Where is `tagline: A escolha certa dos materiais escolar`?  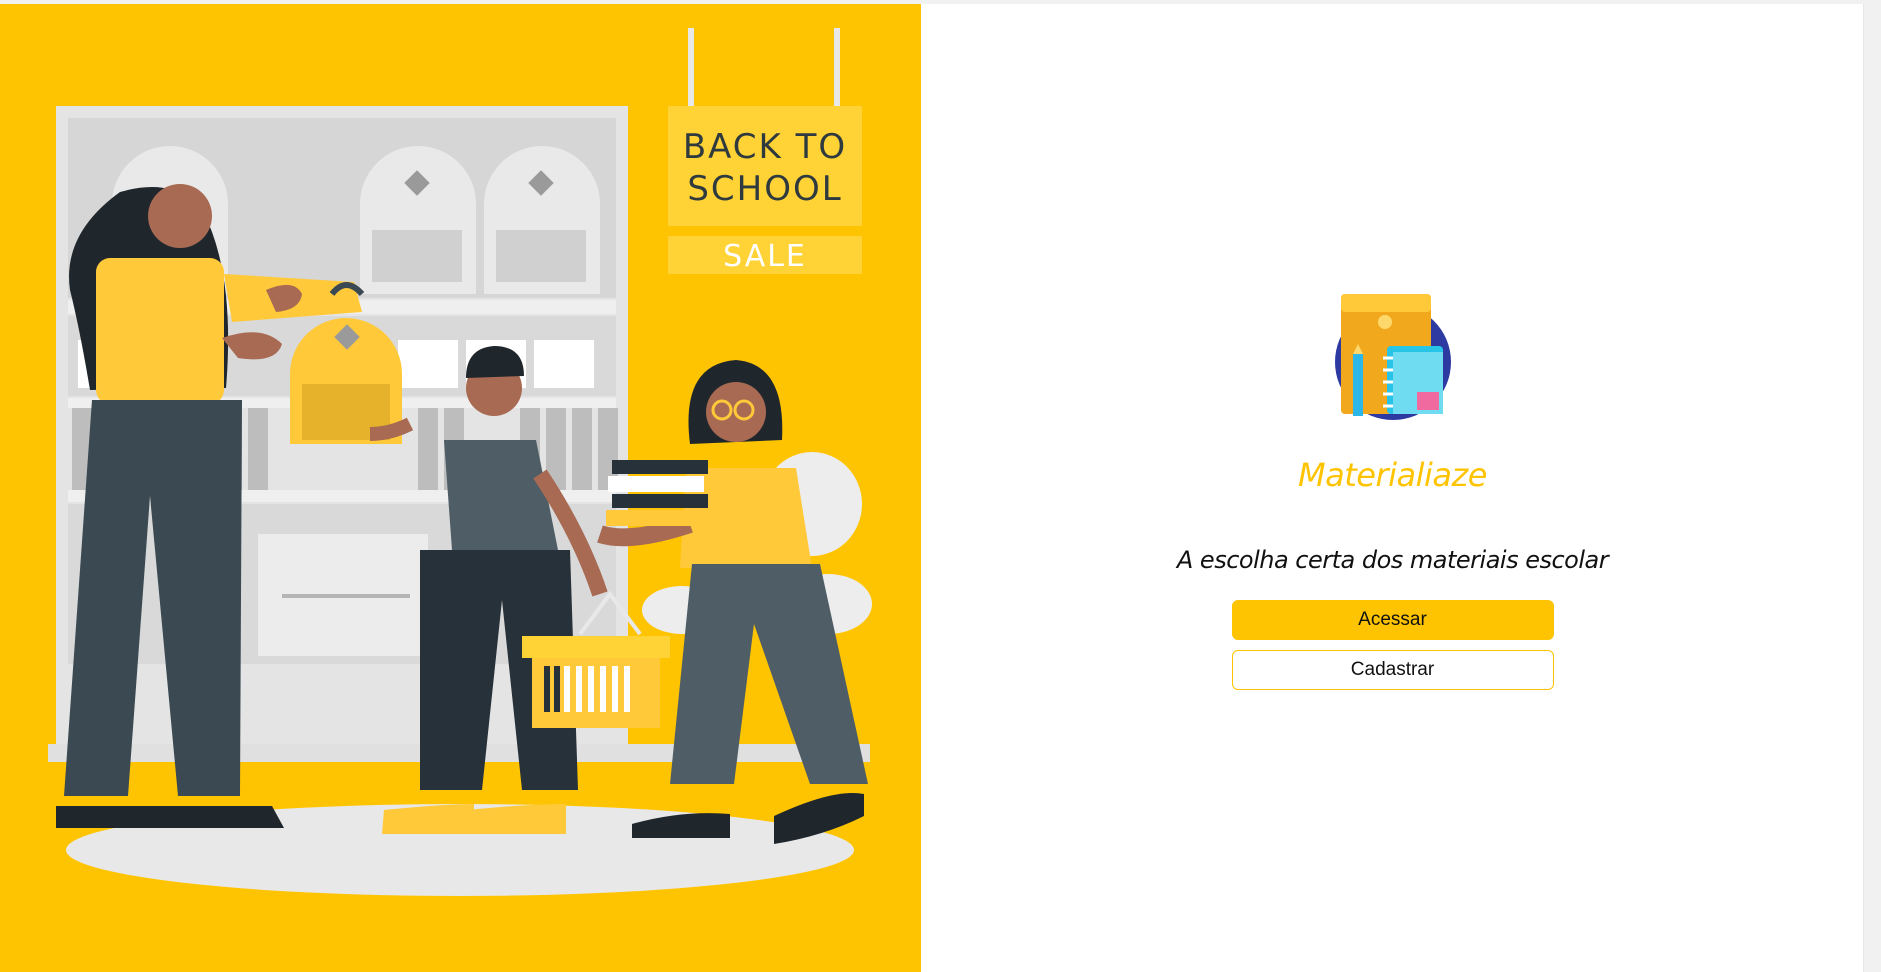
tagline: A escolha certa dos materiais escolar is located at coordinates (1392, 560).